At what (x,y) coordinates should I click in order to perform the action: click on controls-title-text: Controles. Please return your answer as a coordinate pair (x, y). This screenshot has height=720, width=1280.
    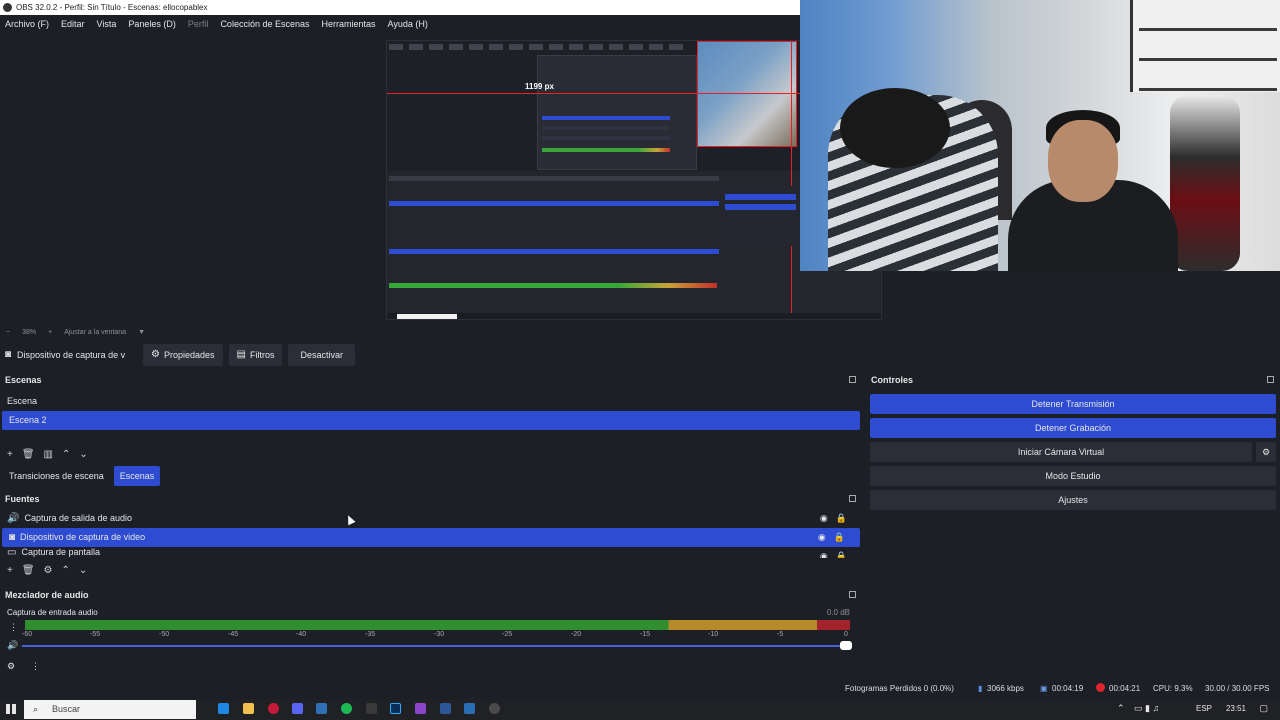
    Looking at the image, I should click on (892, 380).